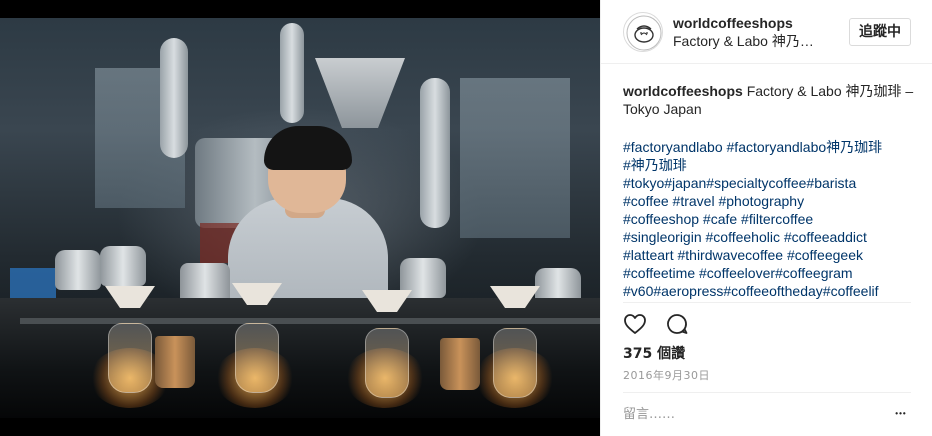 This screenshot has height=436, width=932. Describe the element at coordinates (666, 375) in the screenshot. I see `post-date: 2016年9月30日` at that location.